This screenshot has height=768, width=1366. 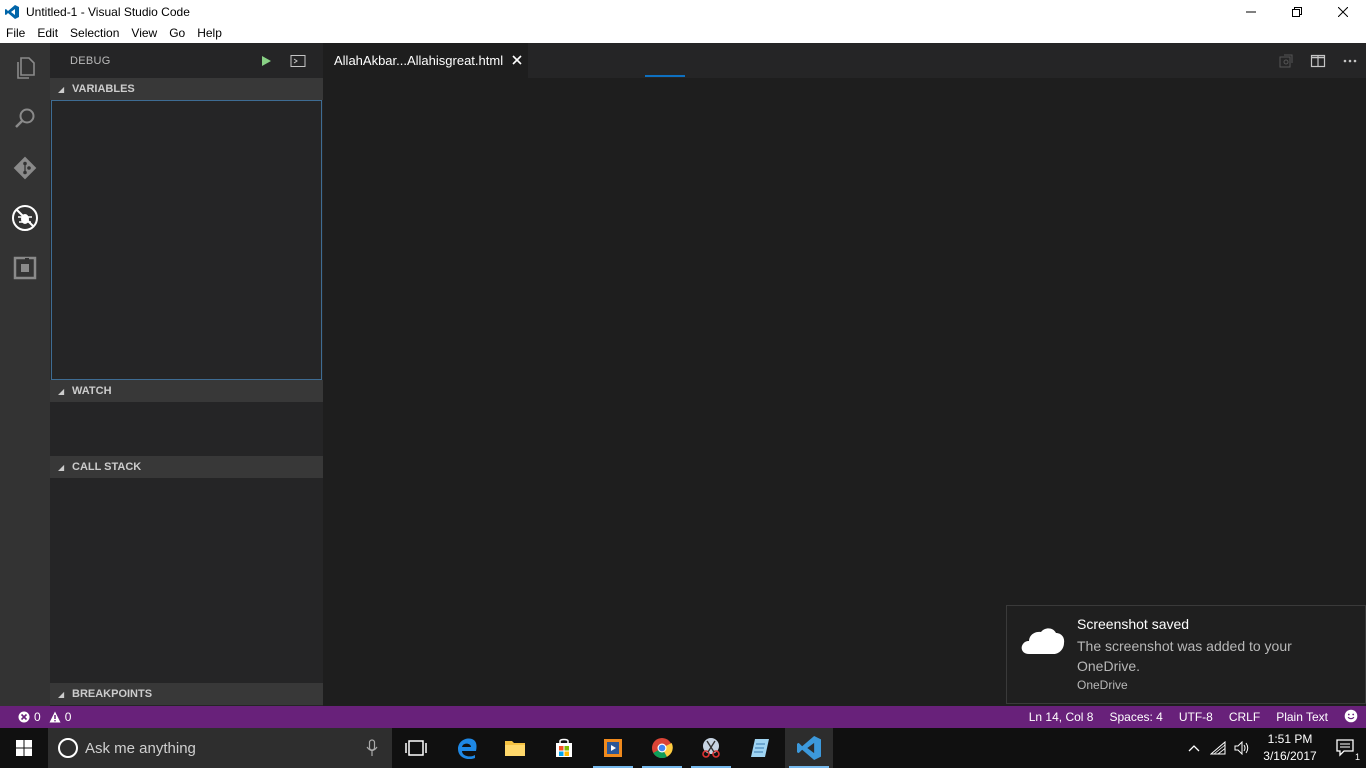 I want to click on close-icon, so click(x=517, y=60).